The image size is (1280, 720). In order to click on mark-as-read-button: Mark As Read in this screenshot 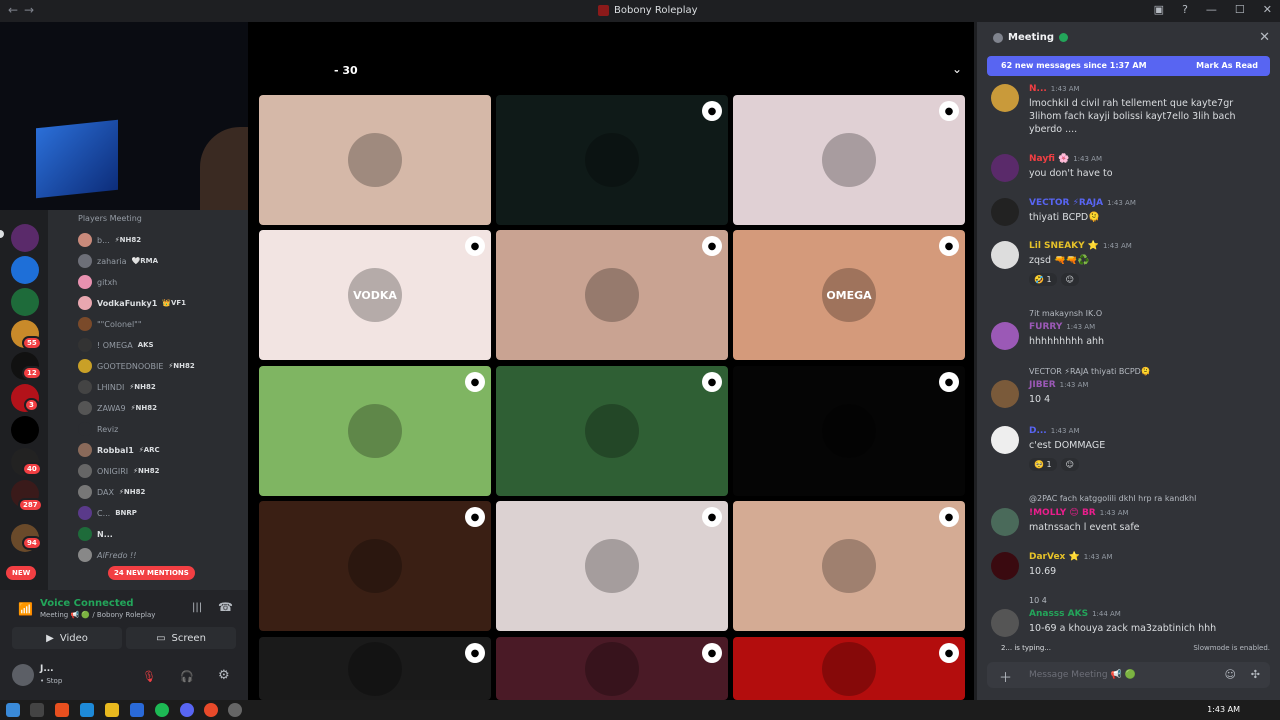, I will do `click(1227, 65)`.